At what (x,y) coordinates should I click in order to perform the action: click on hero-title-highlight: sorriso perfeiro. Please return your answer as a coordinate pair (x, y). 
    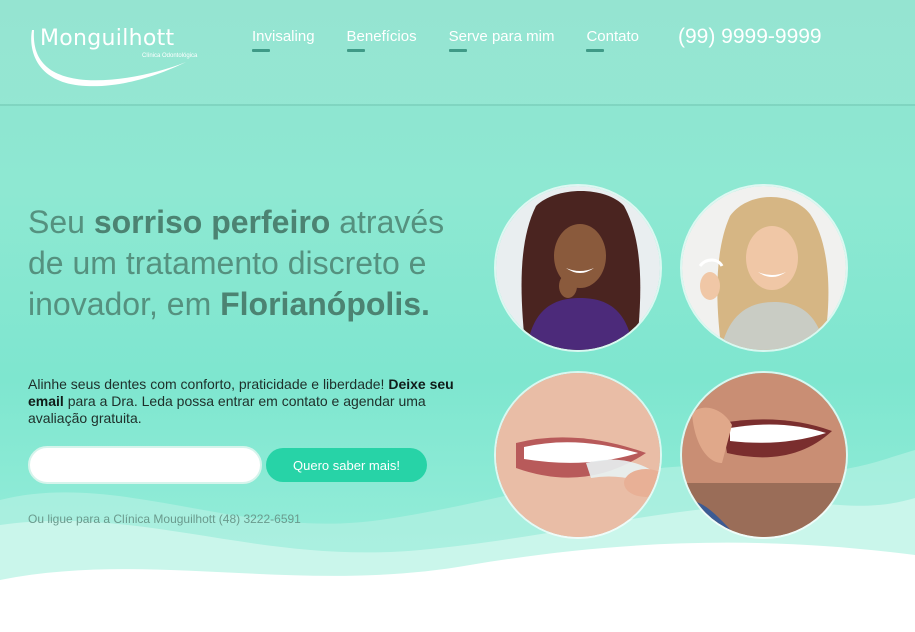
    Looking at the image, I should click on (212, 222).